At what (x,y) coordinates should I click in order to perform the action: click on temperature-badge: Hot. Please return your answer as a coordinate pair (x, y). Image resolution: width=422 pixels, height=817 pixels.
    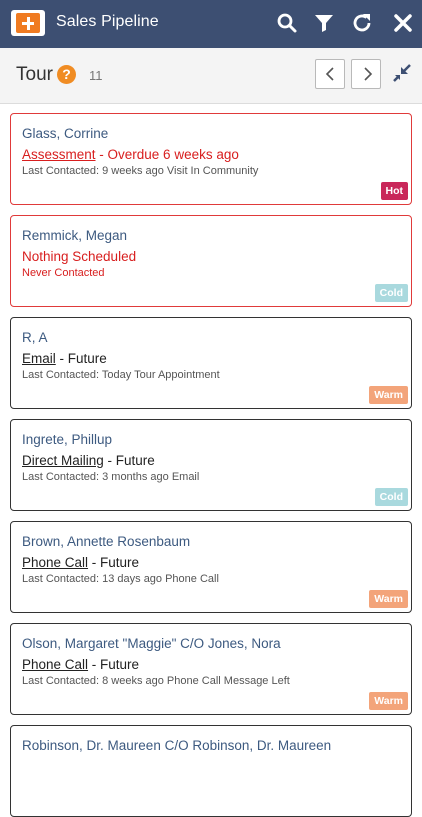
    Looking at the image, I should click on (394, 191).